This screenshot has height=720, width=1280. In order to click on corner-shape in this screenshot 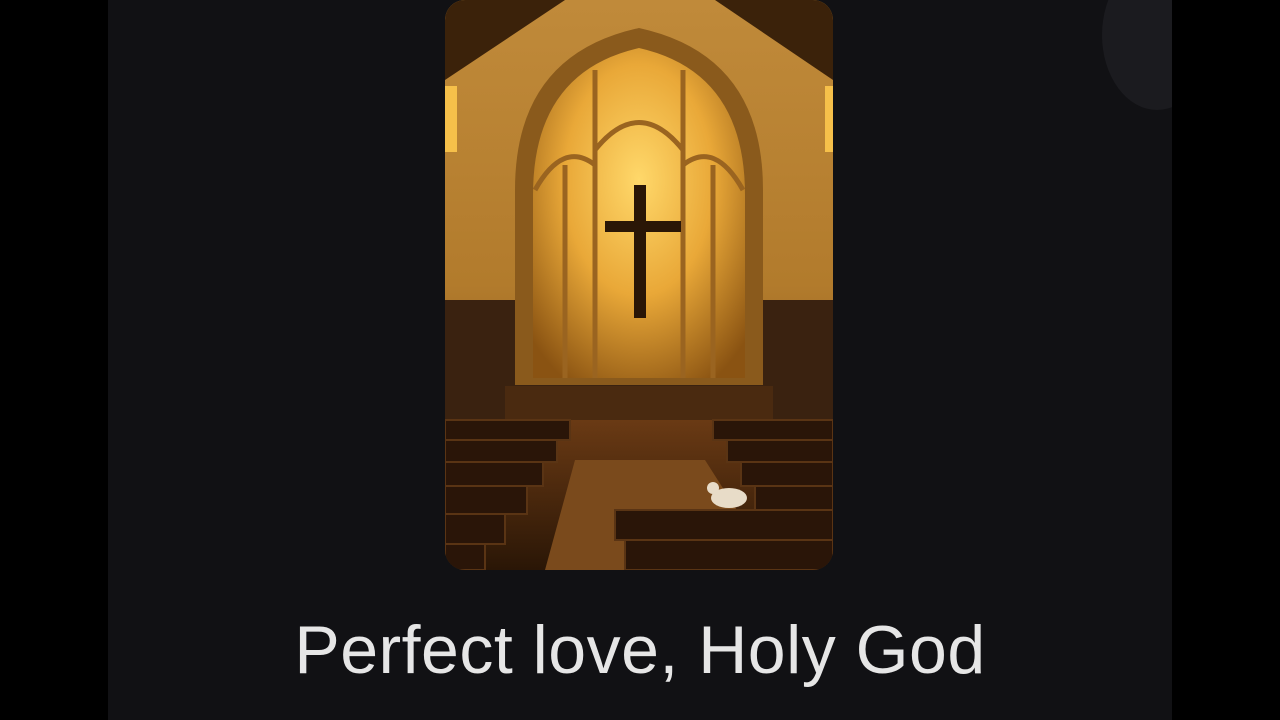, I will do `click(1137, 55)`.